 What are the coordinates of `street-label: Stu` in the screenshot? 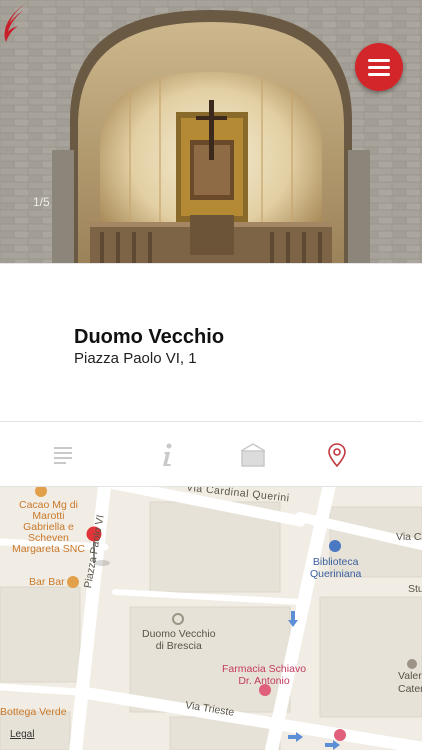 It's located at (415, 589).